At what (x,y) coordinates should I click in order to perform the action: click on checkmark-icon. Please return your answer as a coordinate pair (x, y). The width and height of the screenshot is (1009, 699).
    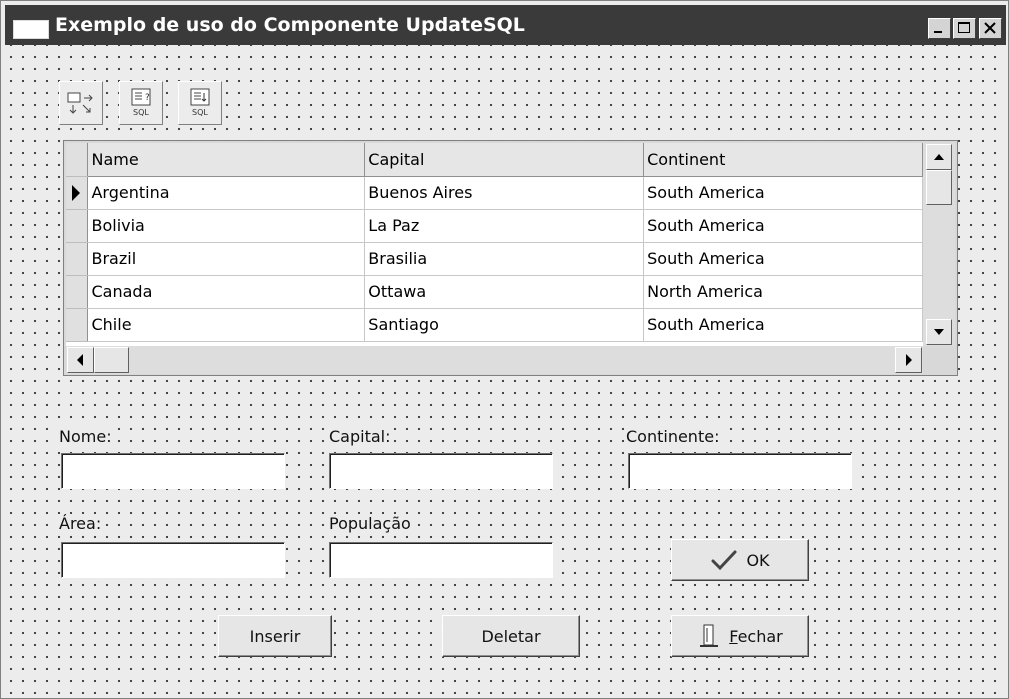
    Looking at the image, I should click on (724, 560).